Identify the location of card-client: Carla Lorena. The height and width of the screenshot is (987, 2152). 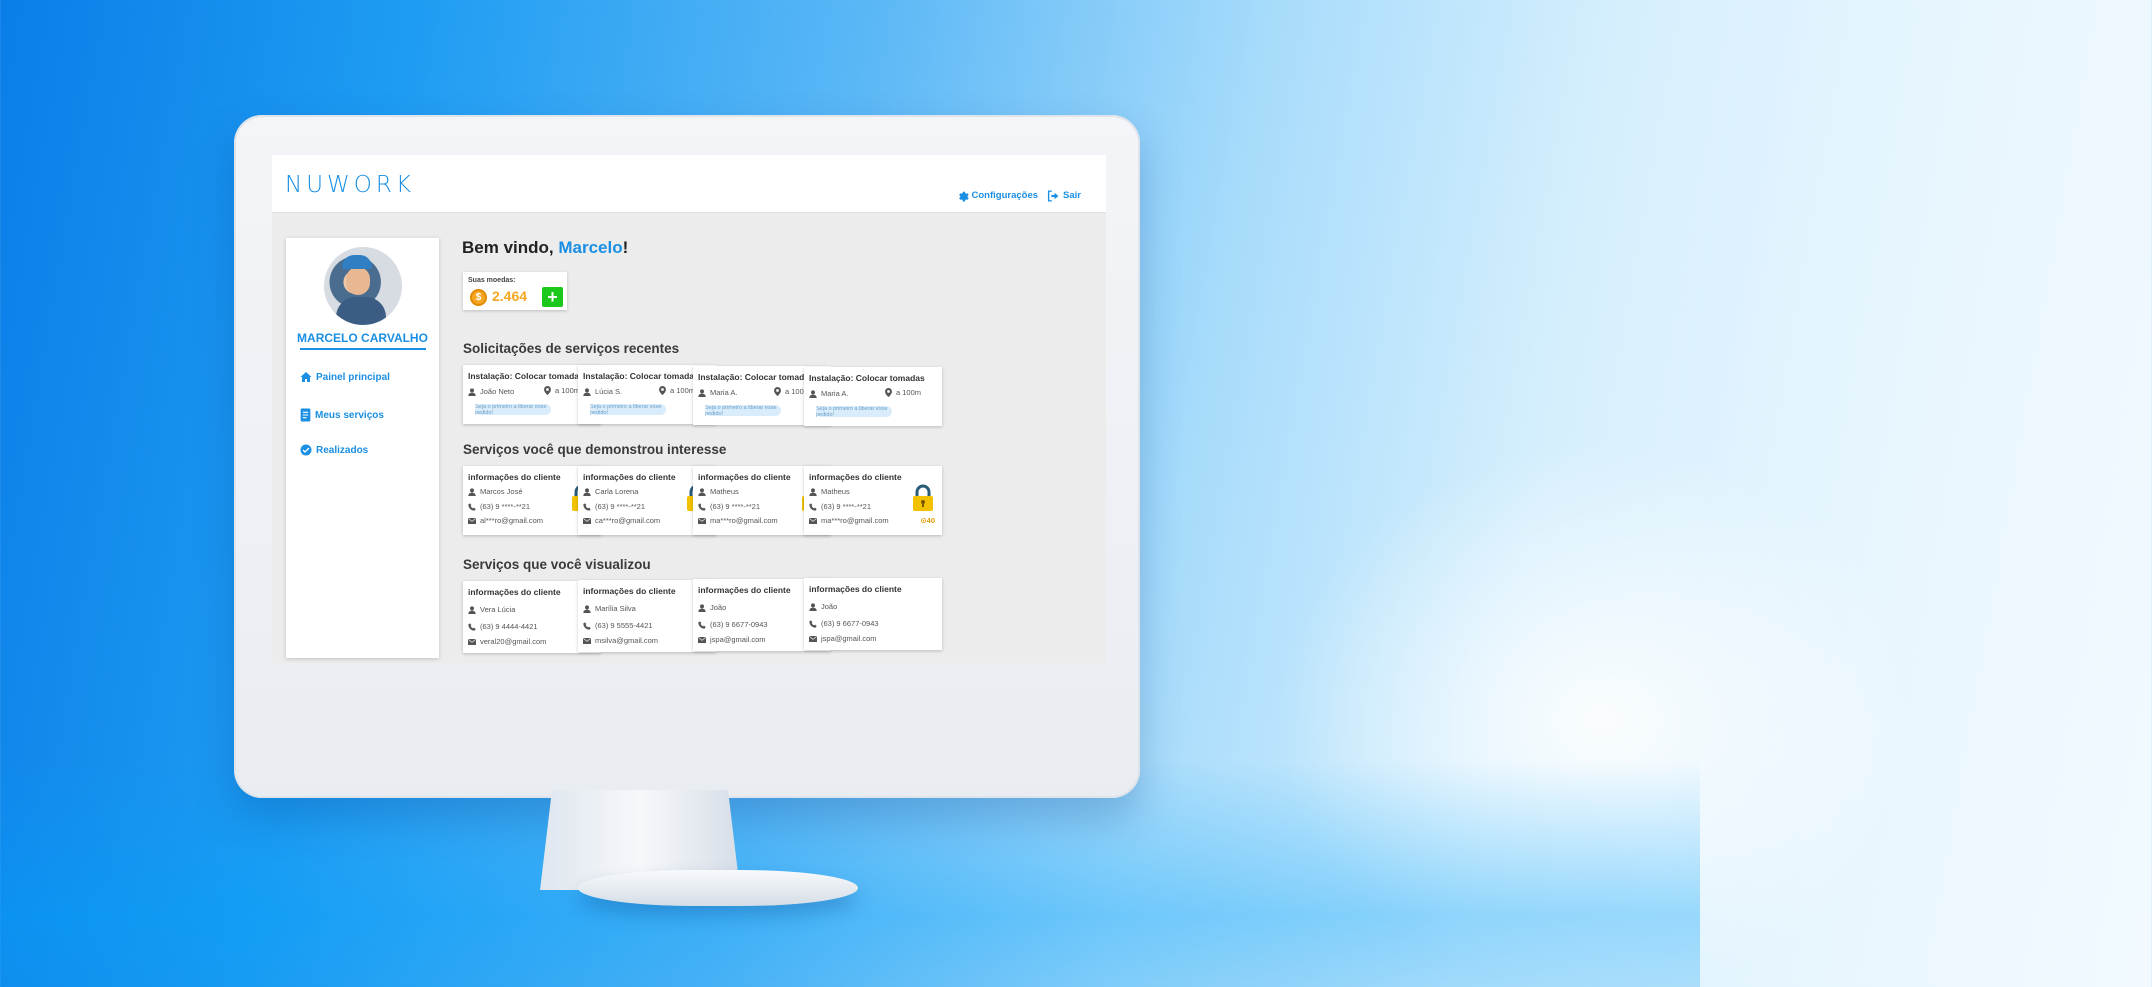
(617, 491).